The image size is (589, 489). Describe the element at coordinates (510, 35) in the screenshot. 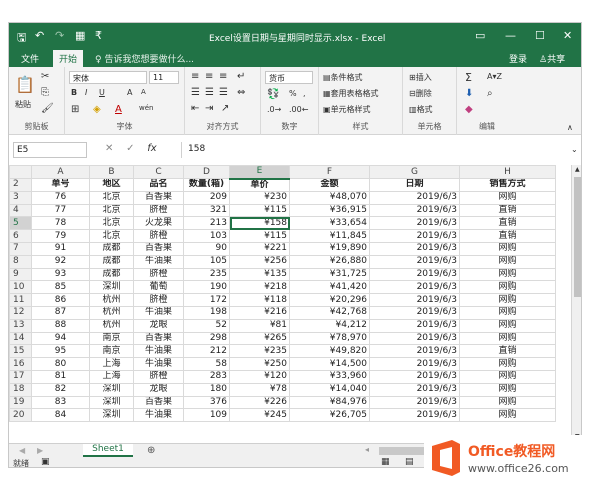

I see `minimize-button: —` at that location.